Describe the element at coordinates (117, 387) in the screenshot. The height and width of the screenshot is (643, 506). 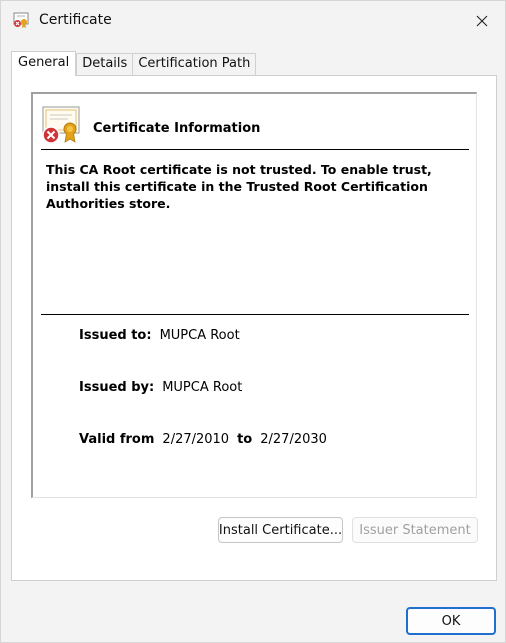
I see `issued-by-label: Issued by:` at that location.